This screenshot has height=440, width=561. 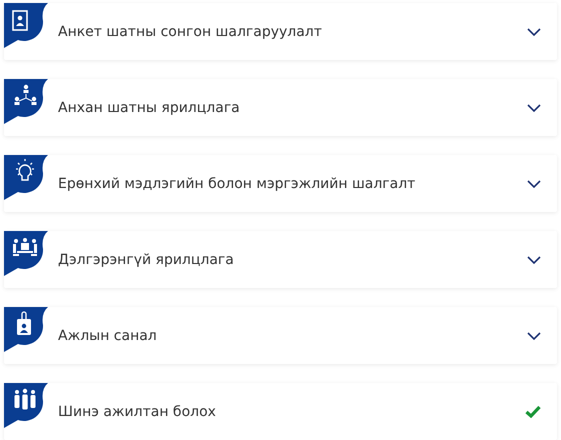 I want to click on step-card: Ажлын санал, so click(x=280, y=335).